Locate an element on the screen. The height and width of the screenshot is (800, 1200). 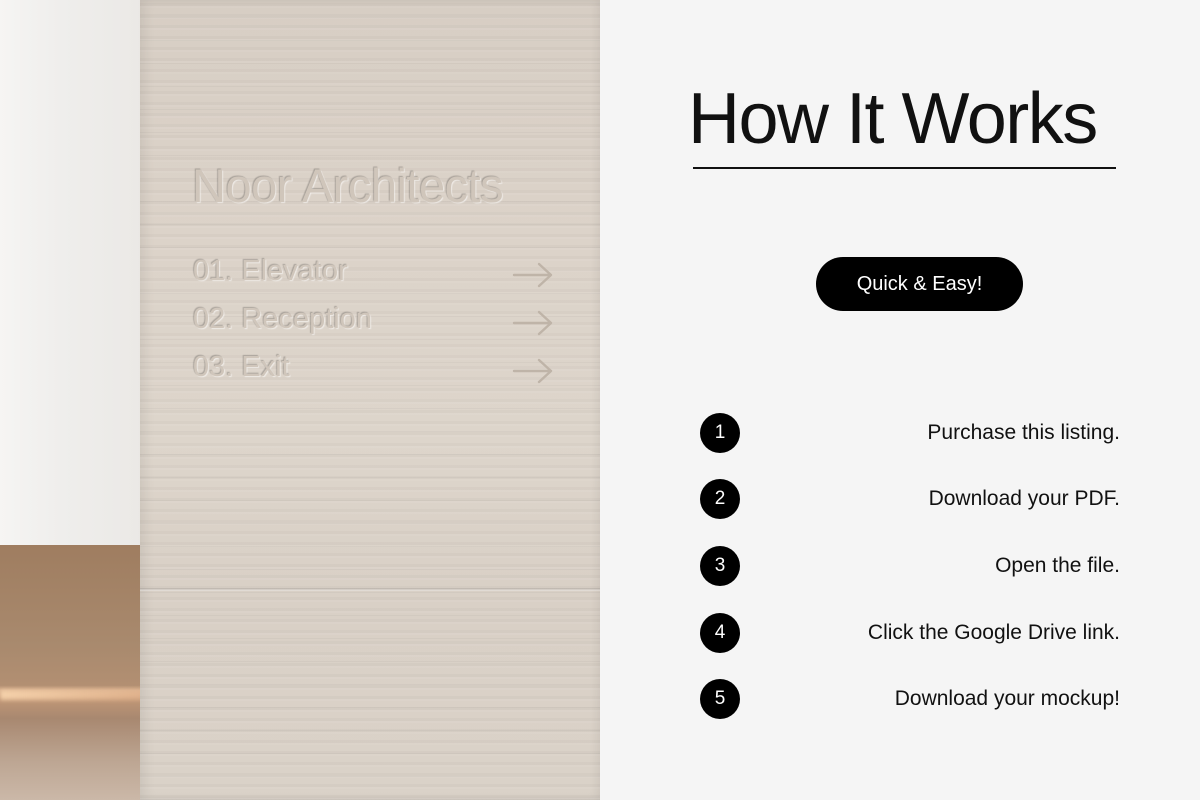
sign-row-elevator: 01. Elevator is located at coordinates (270, 271).